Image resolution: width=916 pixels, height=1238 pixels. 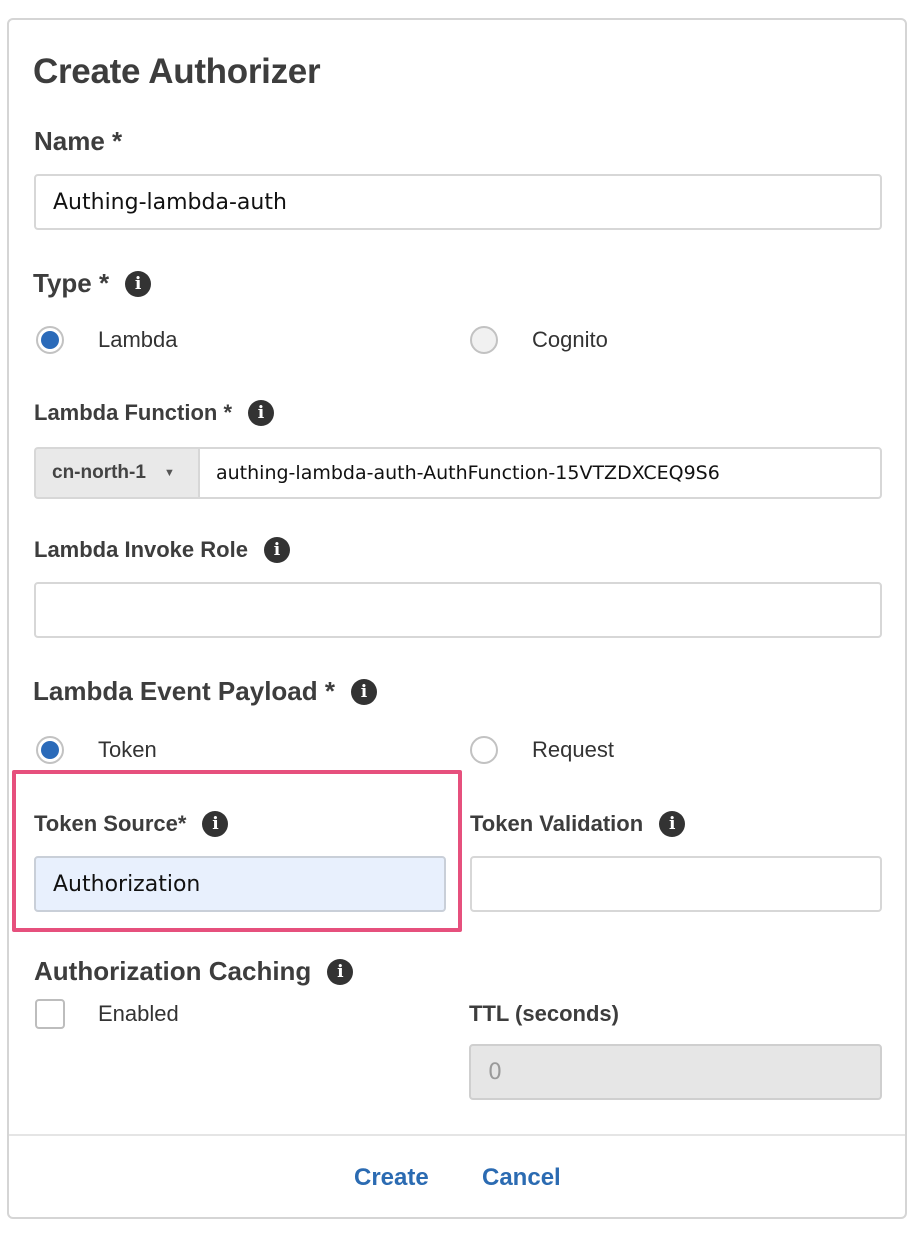 What do you see at coordinates (127, 750) in the screenshot?
I see `payload-token-label: Token` at bounding box center [127, 750].